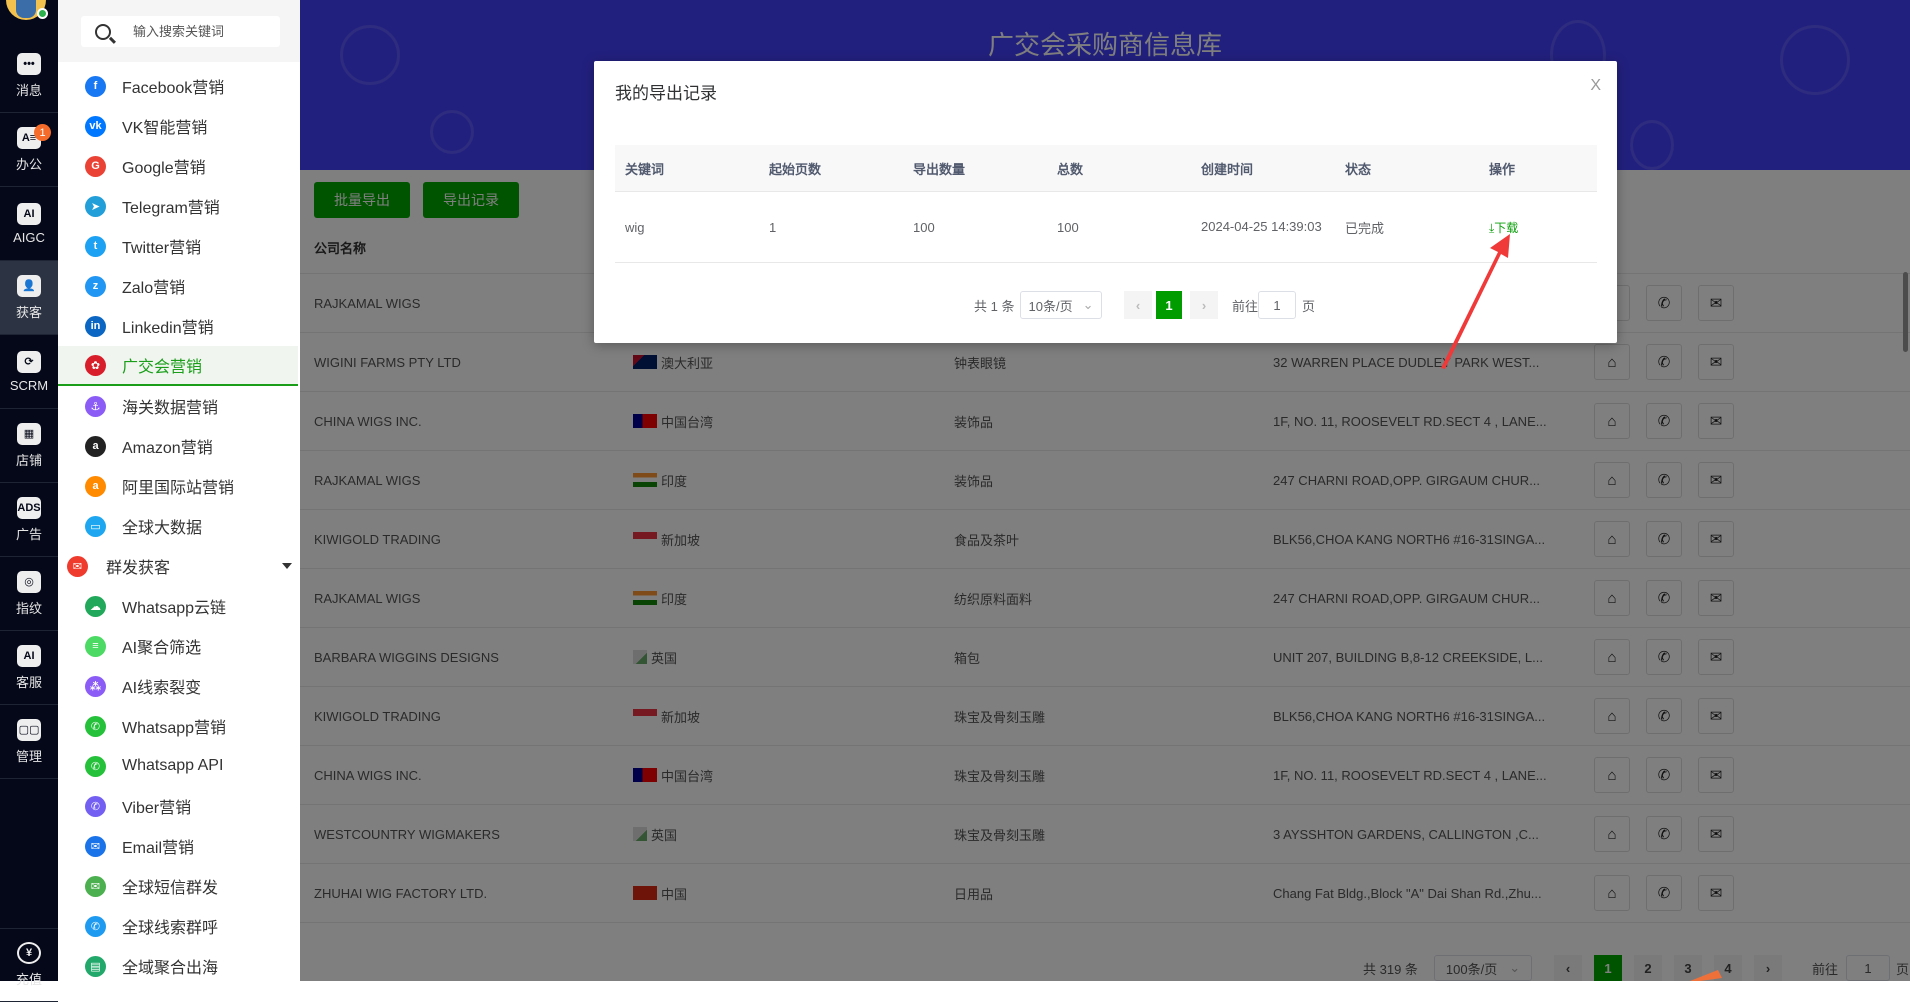  What do you see at coordinates (178, 486) in the screenshot?
I see `sidebar-item-alibaba: a 阿里国际站营销` at bounding box center [178, 486].